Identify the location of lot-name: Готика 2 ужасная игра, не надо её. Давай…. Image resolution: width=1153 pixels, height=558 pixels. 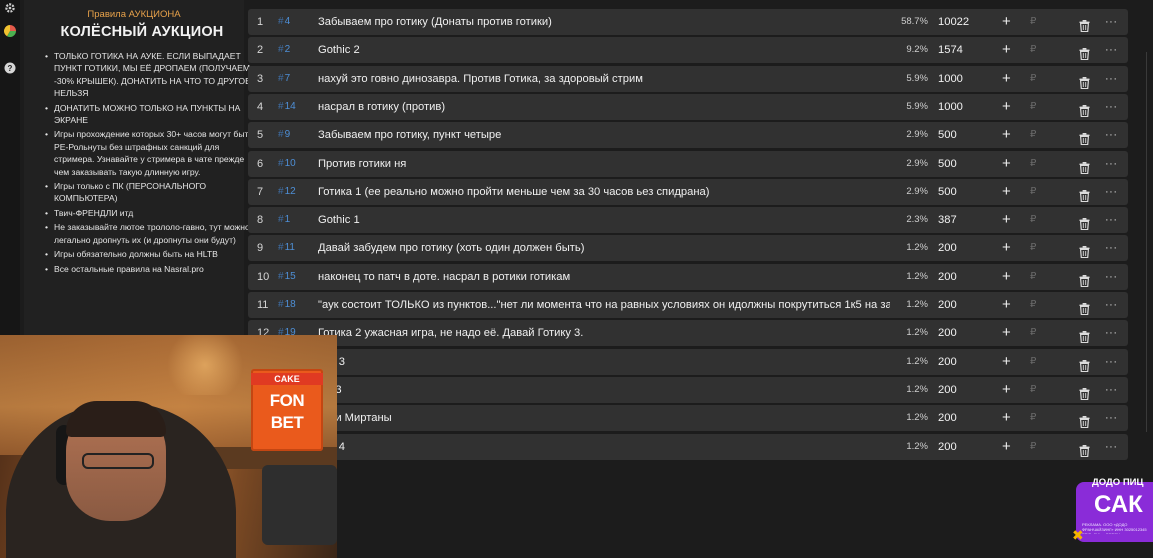
(604, 333).